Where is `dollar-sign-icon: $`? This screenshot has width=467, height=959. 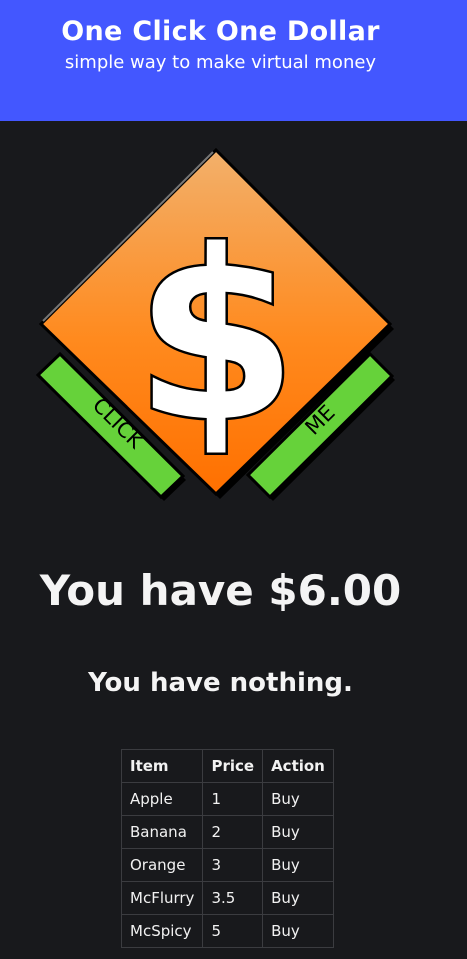
dollar-sign-icon: $ is located at coordinates (216, 337).